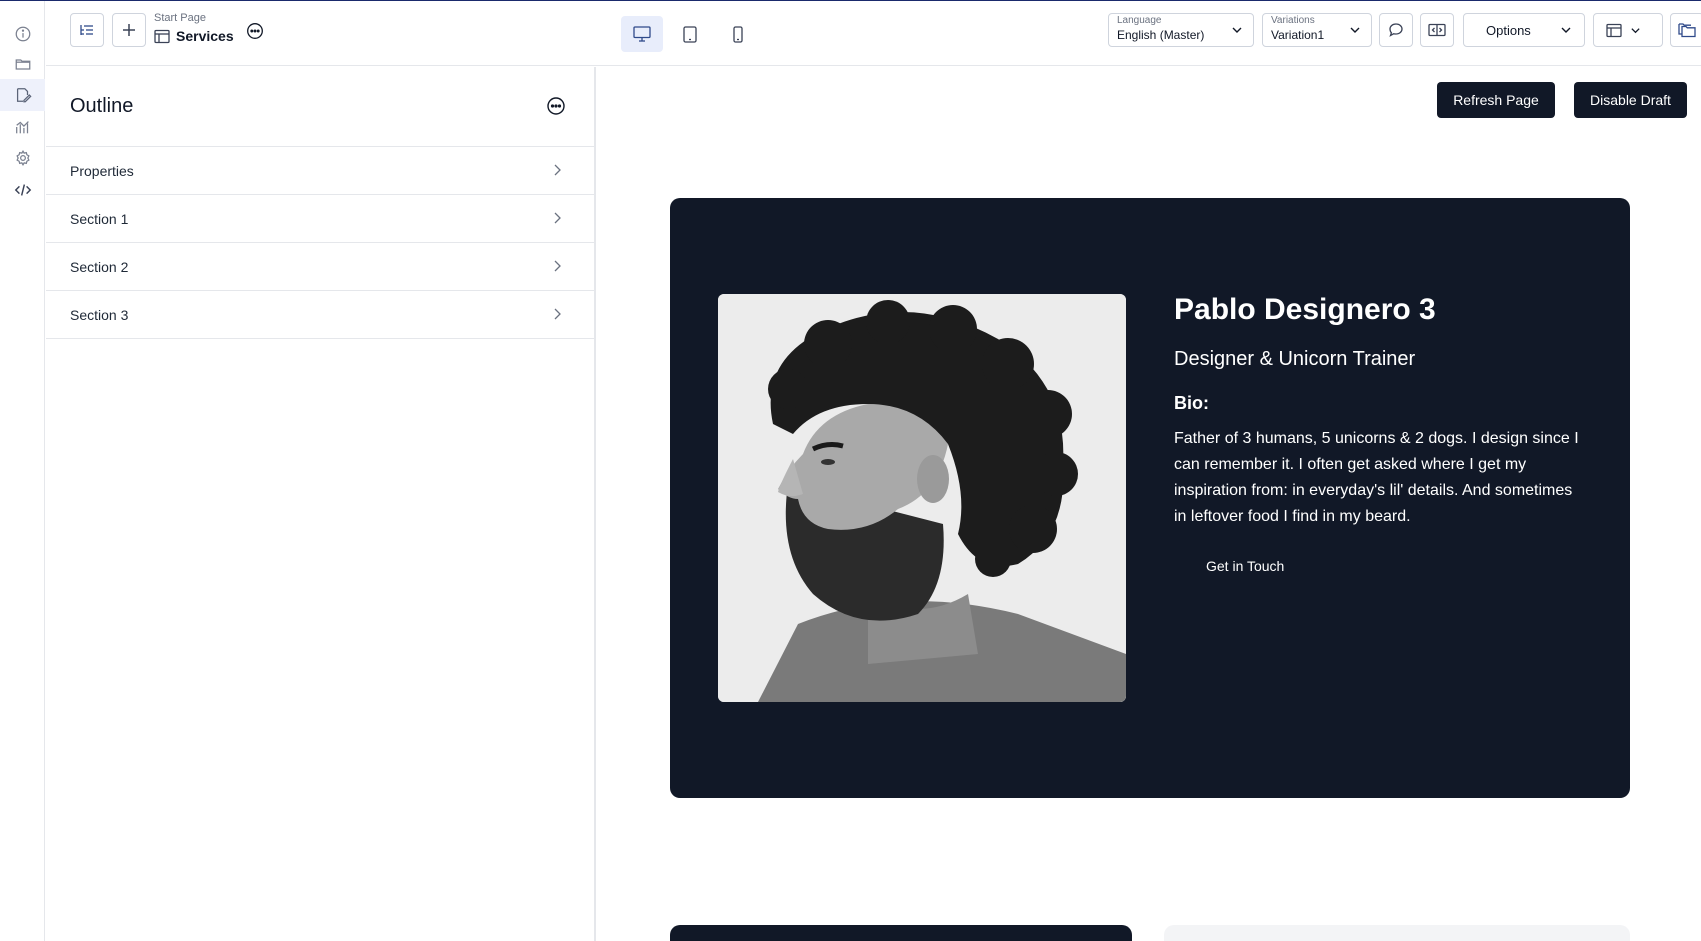 The width and height of the screenshot is (1701, 941). I want to click on outline-item-label: Section 3, so click(99, 315).